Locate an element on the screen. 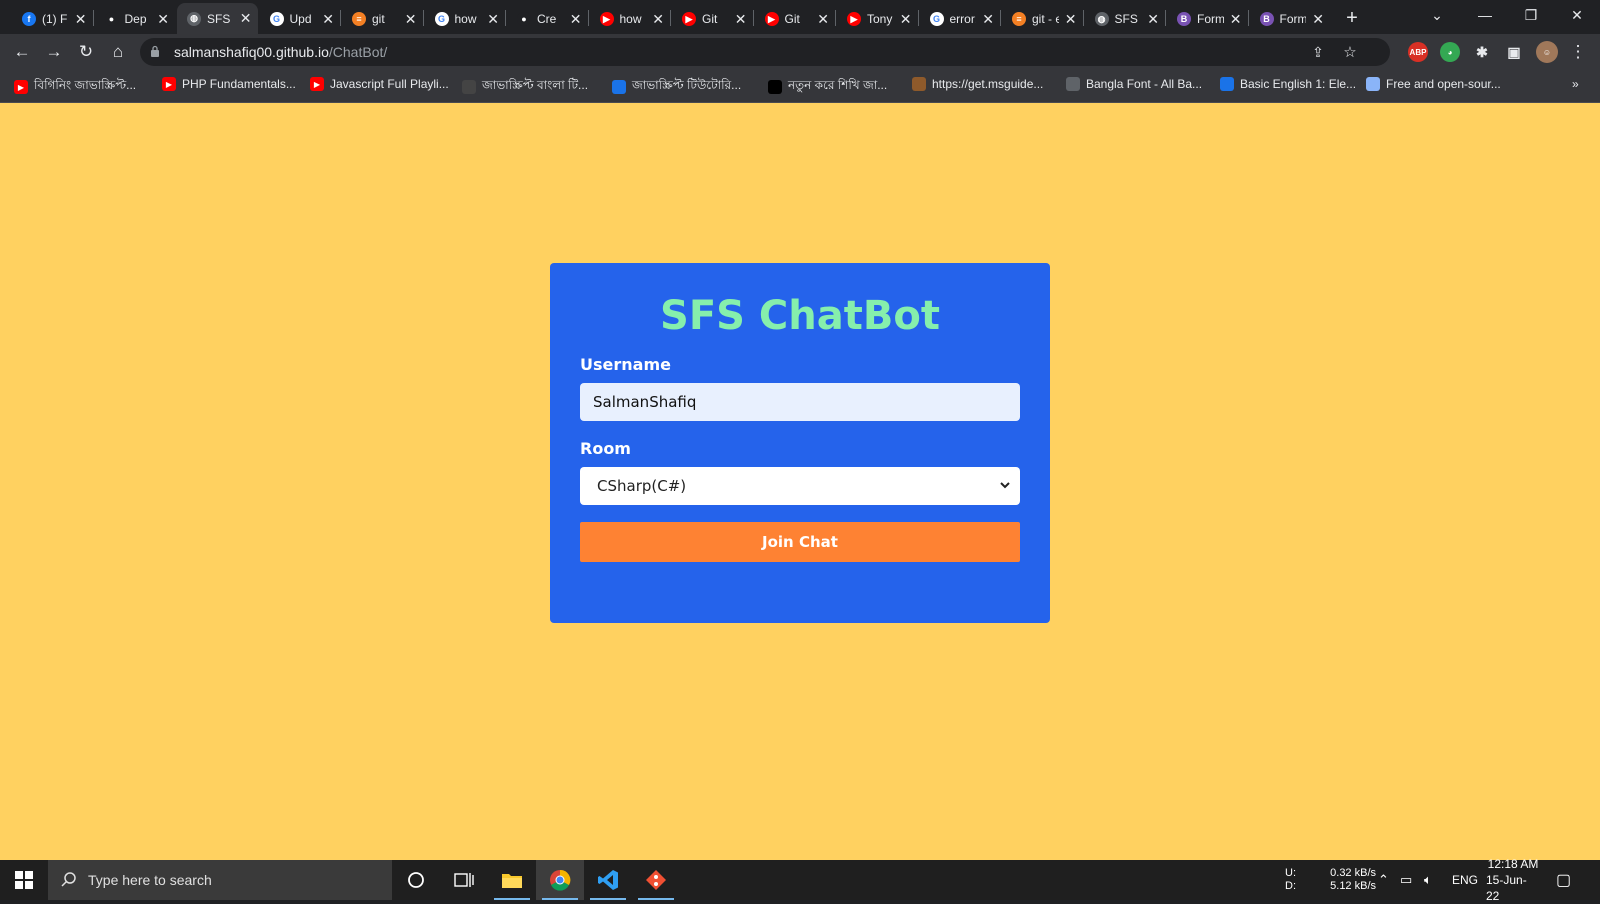 This screenshot has height=904, width=1600. tab-title: how is located at coordinates (465, 19).